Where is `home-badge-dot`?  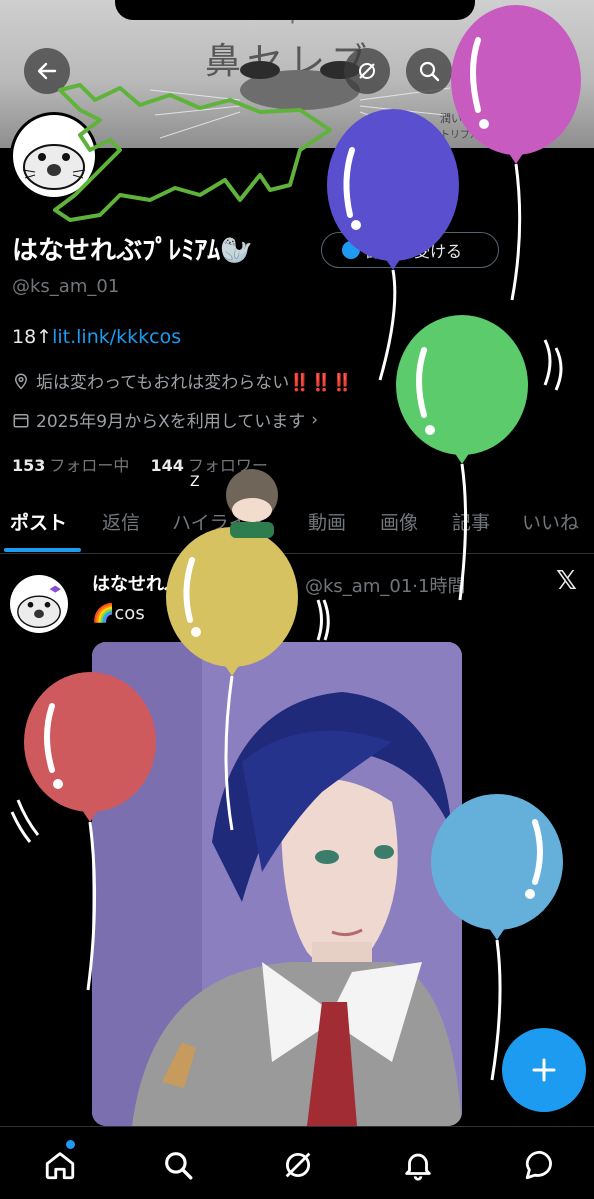 home-badge-dot is located at coordinates (70, 1144).